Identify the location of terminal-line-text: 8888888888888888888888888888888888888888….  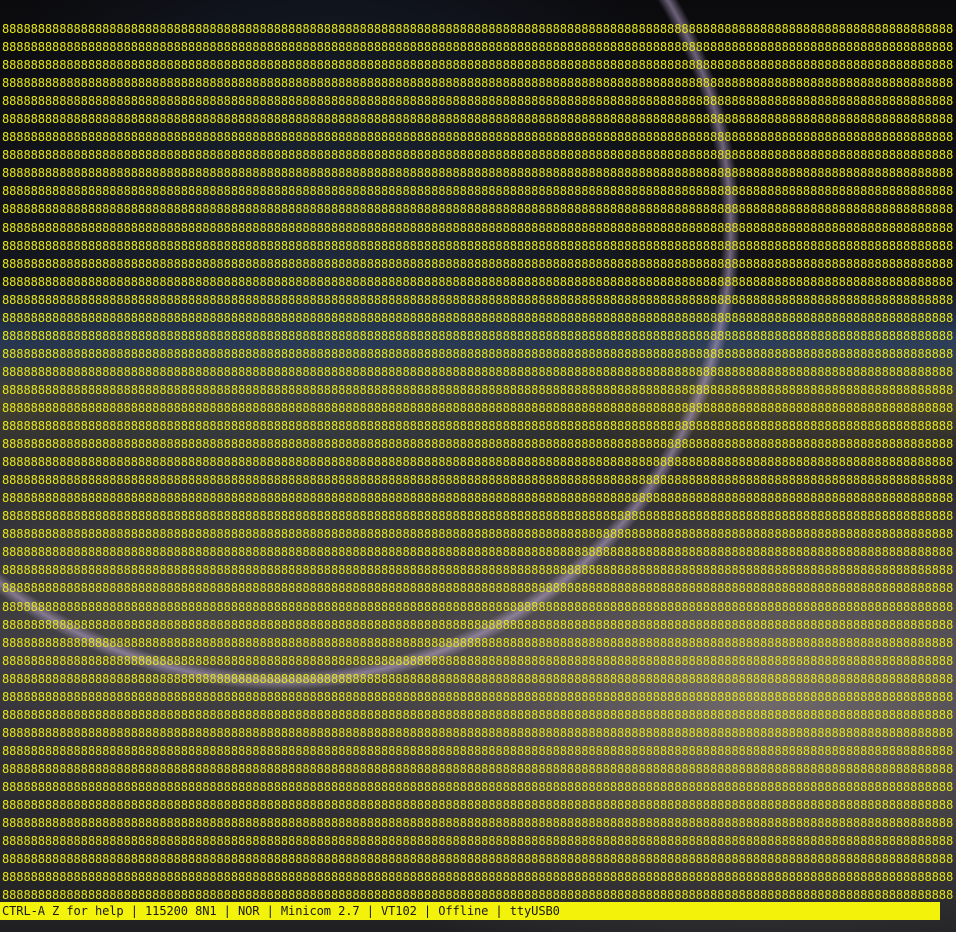
(478, 895).